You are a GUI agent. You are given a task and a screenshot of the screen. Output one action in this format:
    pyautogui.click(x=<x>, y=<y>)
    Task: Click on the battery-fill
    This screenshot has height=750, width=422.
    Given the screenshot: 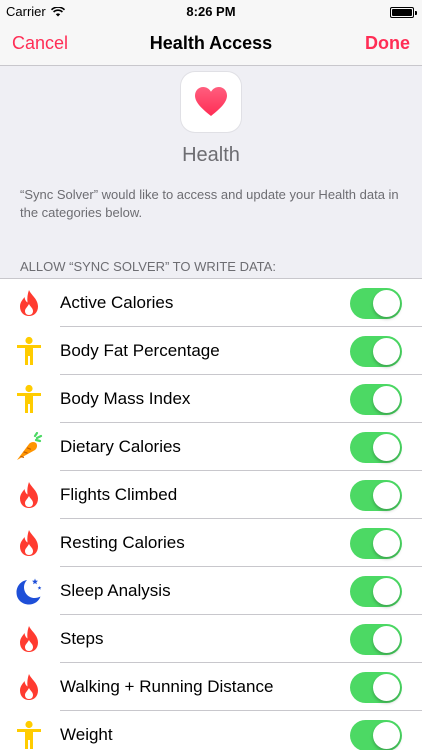 What is the action you would take?
    pyautogui.click(x=402, y=12)
    